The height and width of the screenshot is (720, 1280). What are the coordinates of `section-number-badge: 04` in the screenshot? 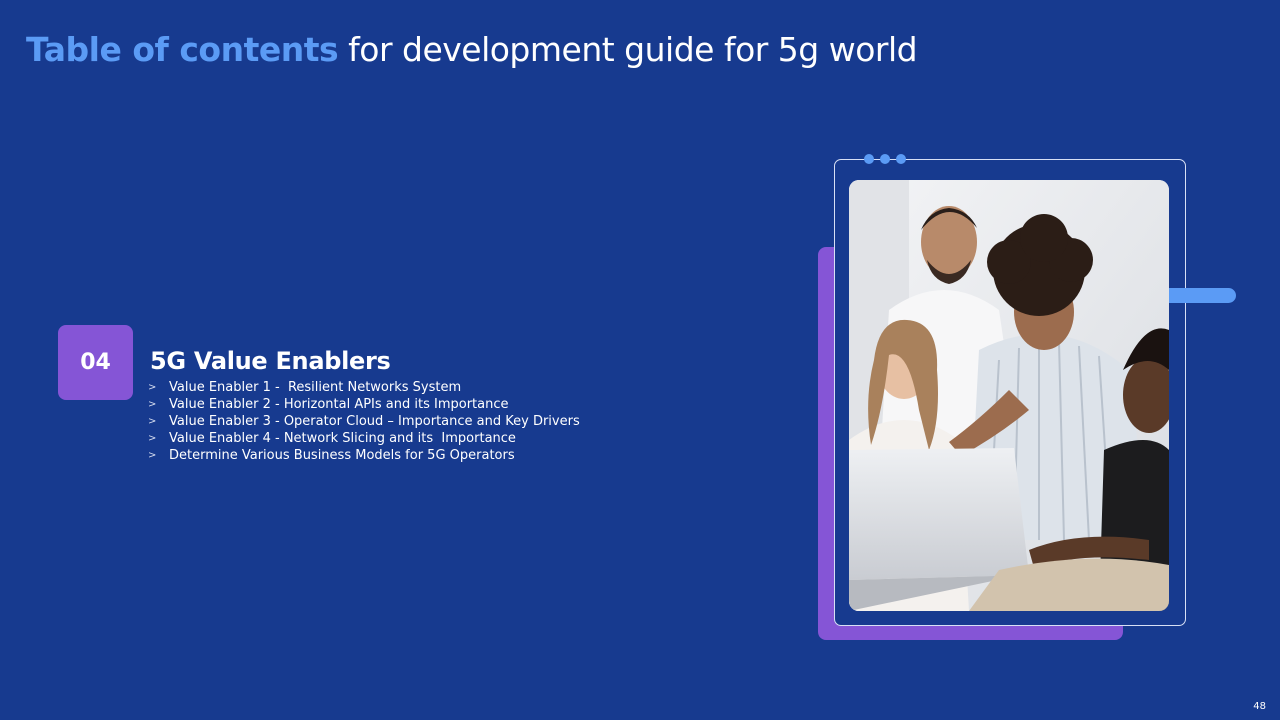 It's located at (95, 362).